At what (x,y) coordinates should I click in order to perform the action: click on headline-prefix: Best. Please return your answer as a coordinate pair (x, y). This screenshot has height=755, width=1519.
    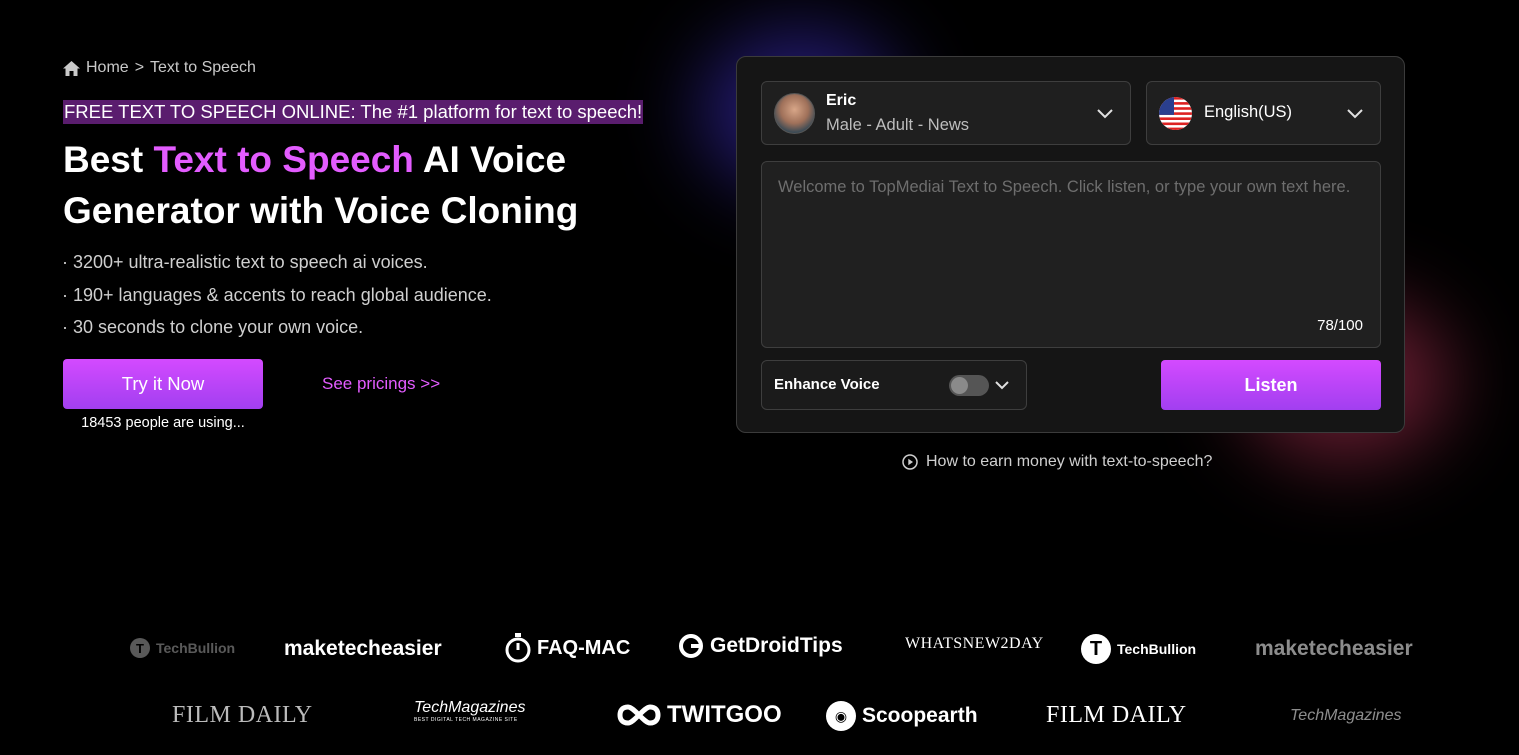
    Looking at the image, I should click on (108, 159).